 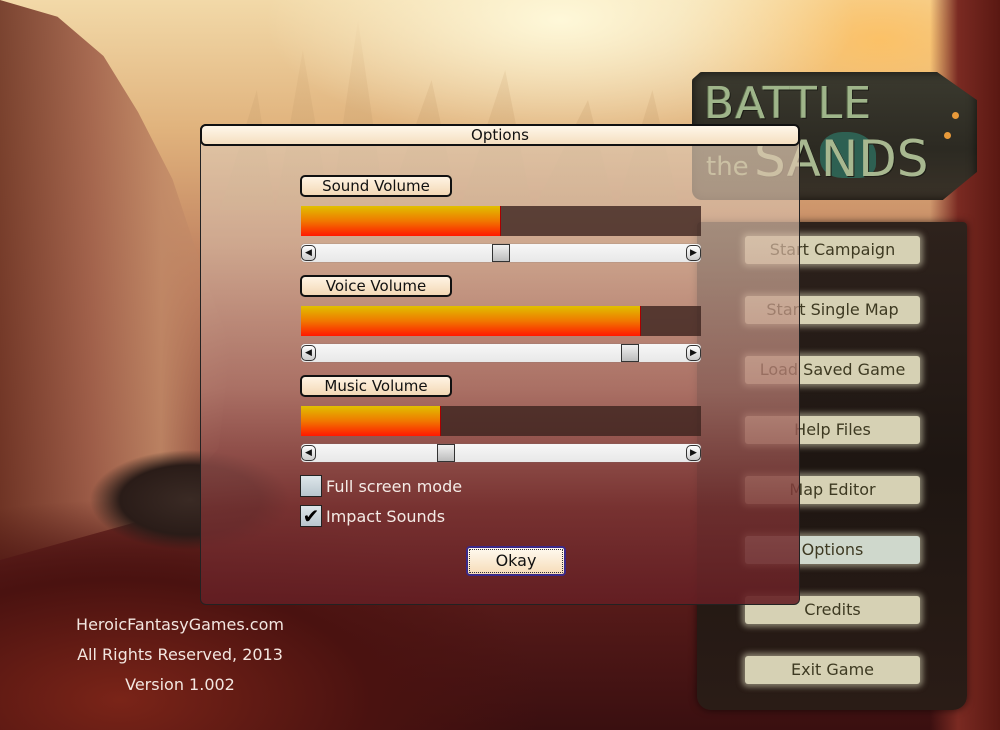 I want to click on full-screen-checkbox-row: Full screen mode, so click(x=381, y=486).